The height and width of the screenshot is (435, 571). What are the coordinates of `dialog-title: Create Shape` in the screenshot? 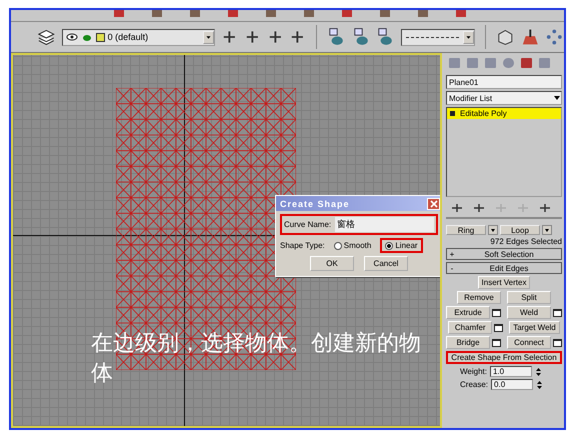 It's located at (315, 203).